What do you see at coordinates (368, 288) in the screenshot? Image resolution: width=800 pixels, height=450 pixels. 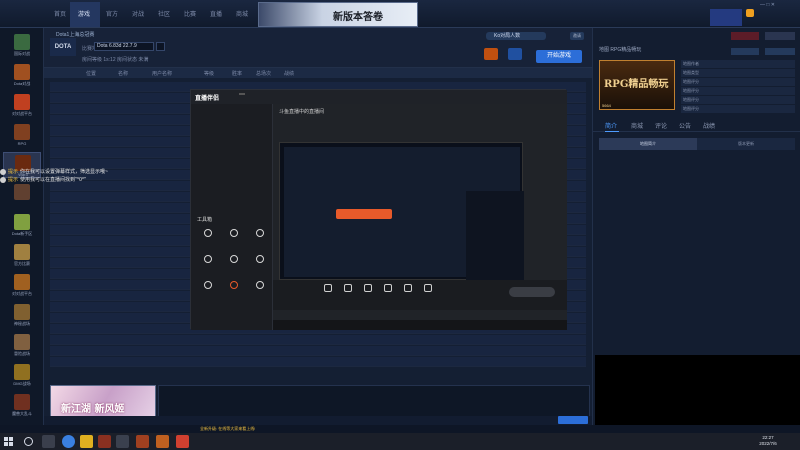 I see `control-icon` at bounding box center [368, 288].